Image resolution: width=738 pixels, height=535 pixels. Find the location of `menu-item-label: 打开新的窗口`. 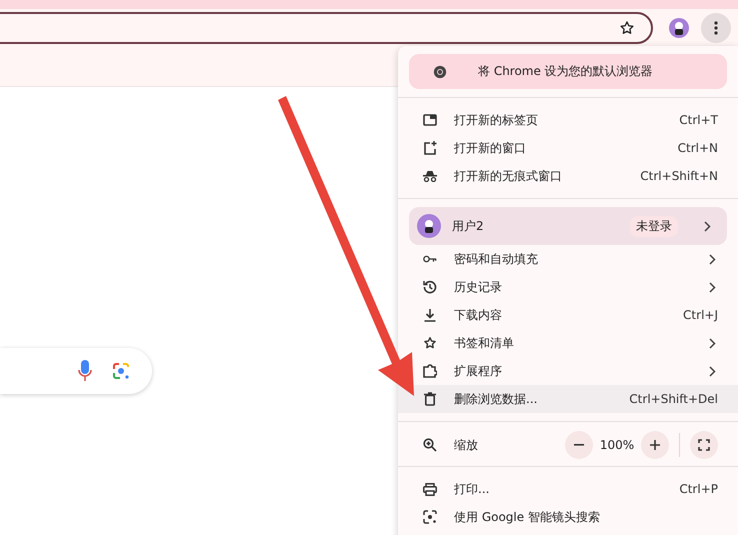

menu-item-label: 打开新的窗口 is located at coordinates (490, 148).